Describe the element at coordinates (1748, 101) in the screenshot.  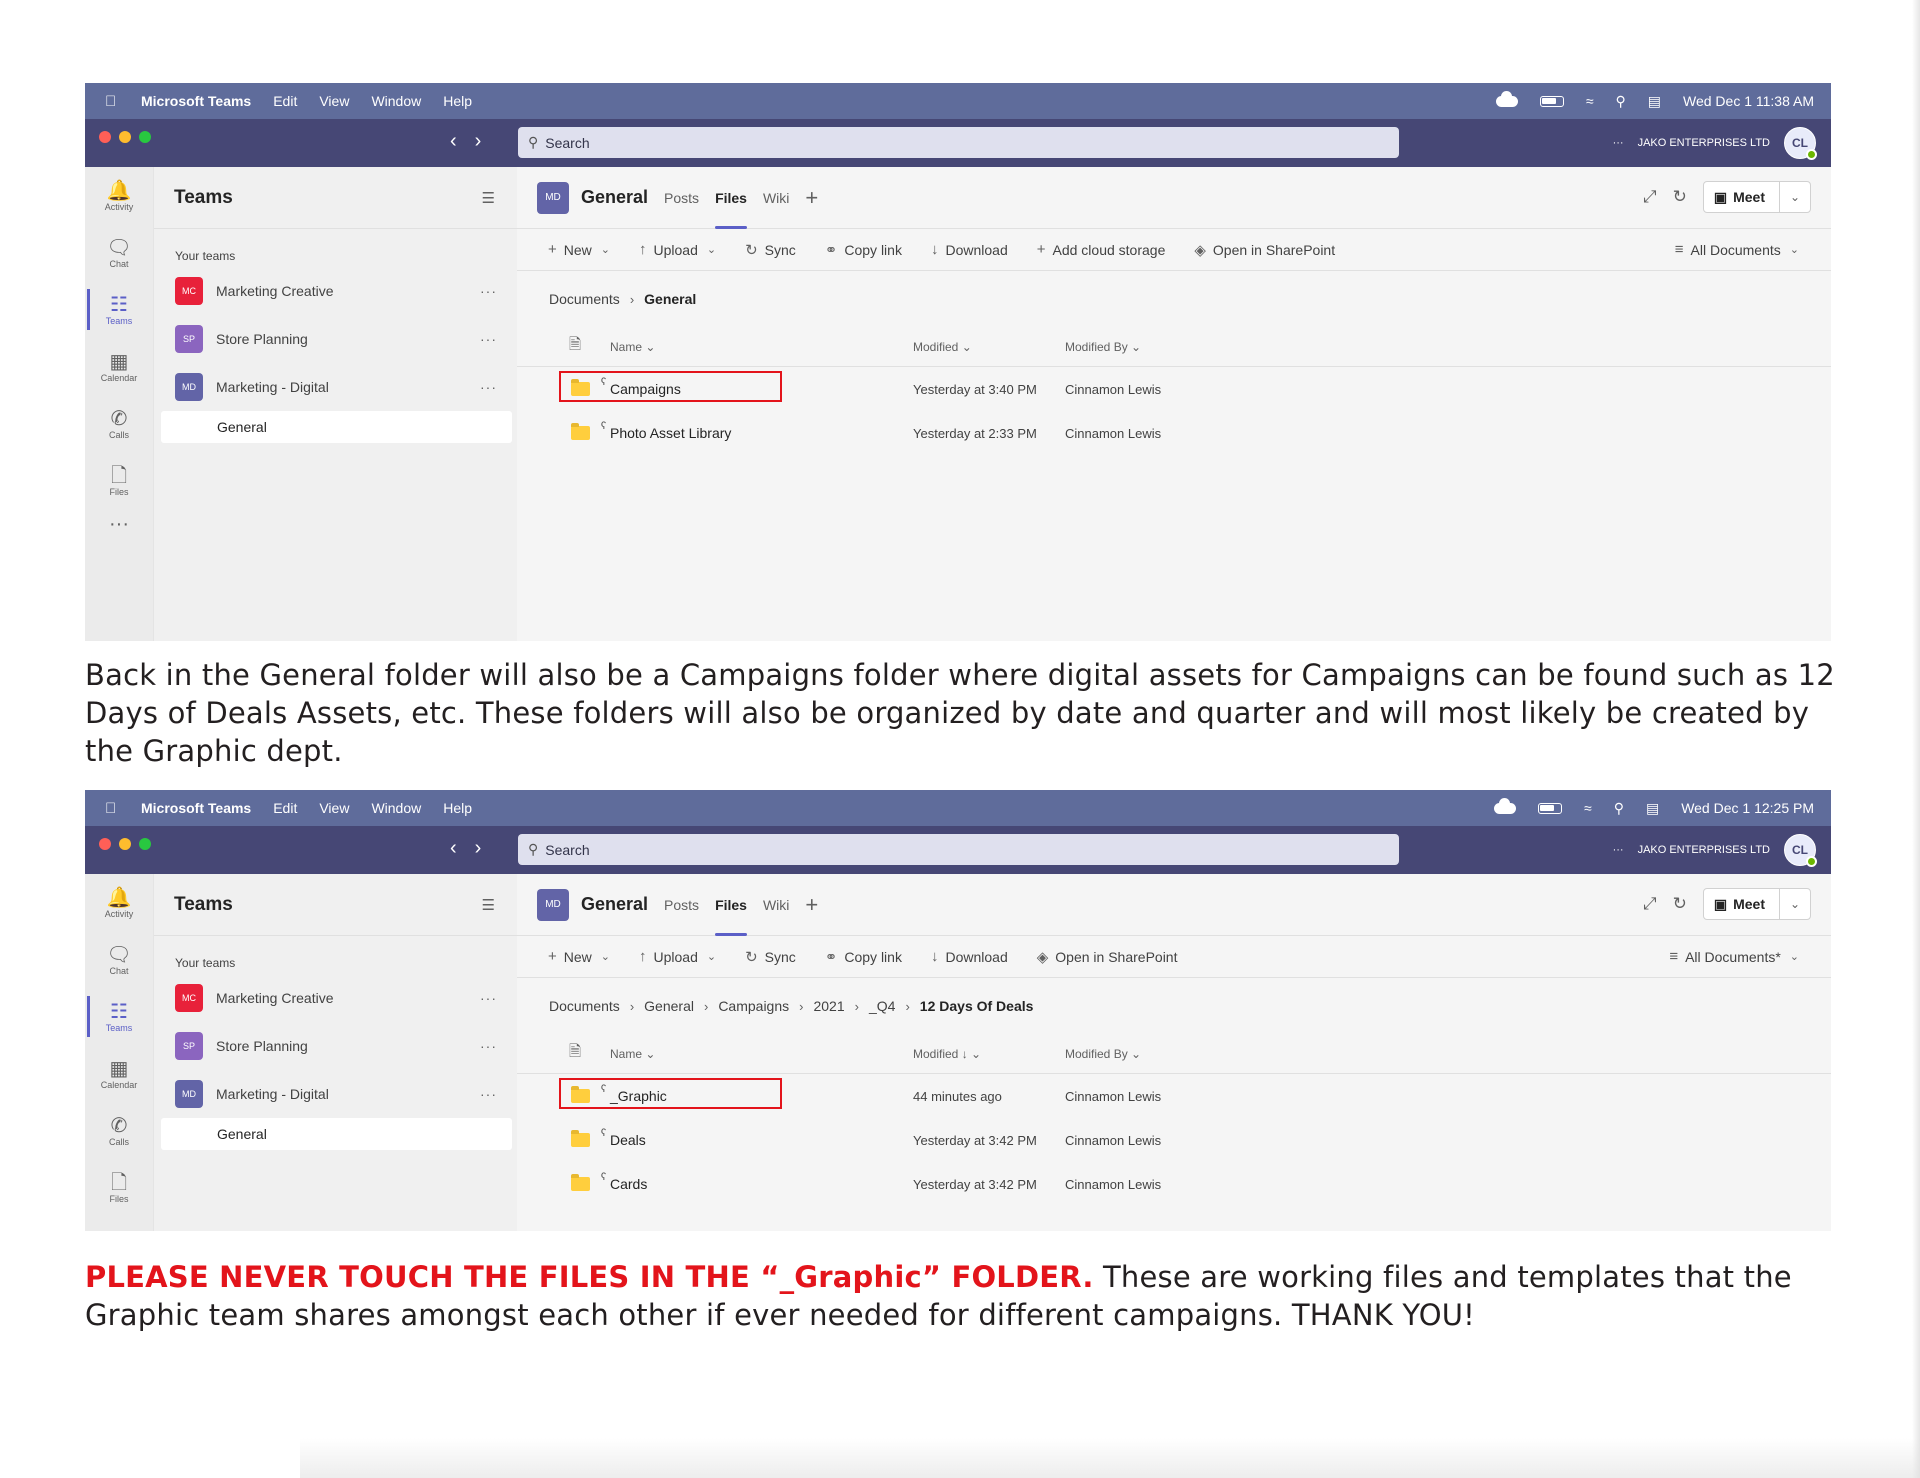
I see `menubar-clock: Wed Dec 1 11:38 AM` at that location.